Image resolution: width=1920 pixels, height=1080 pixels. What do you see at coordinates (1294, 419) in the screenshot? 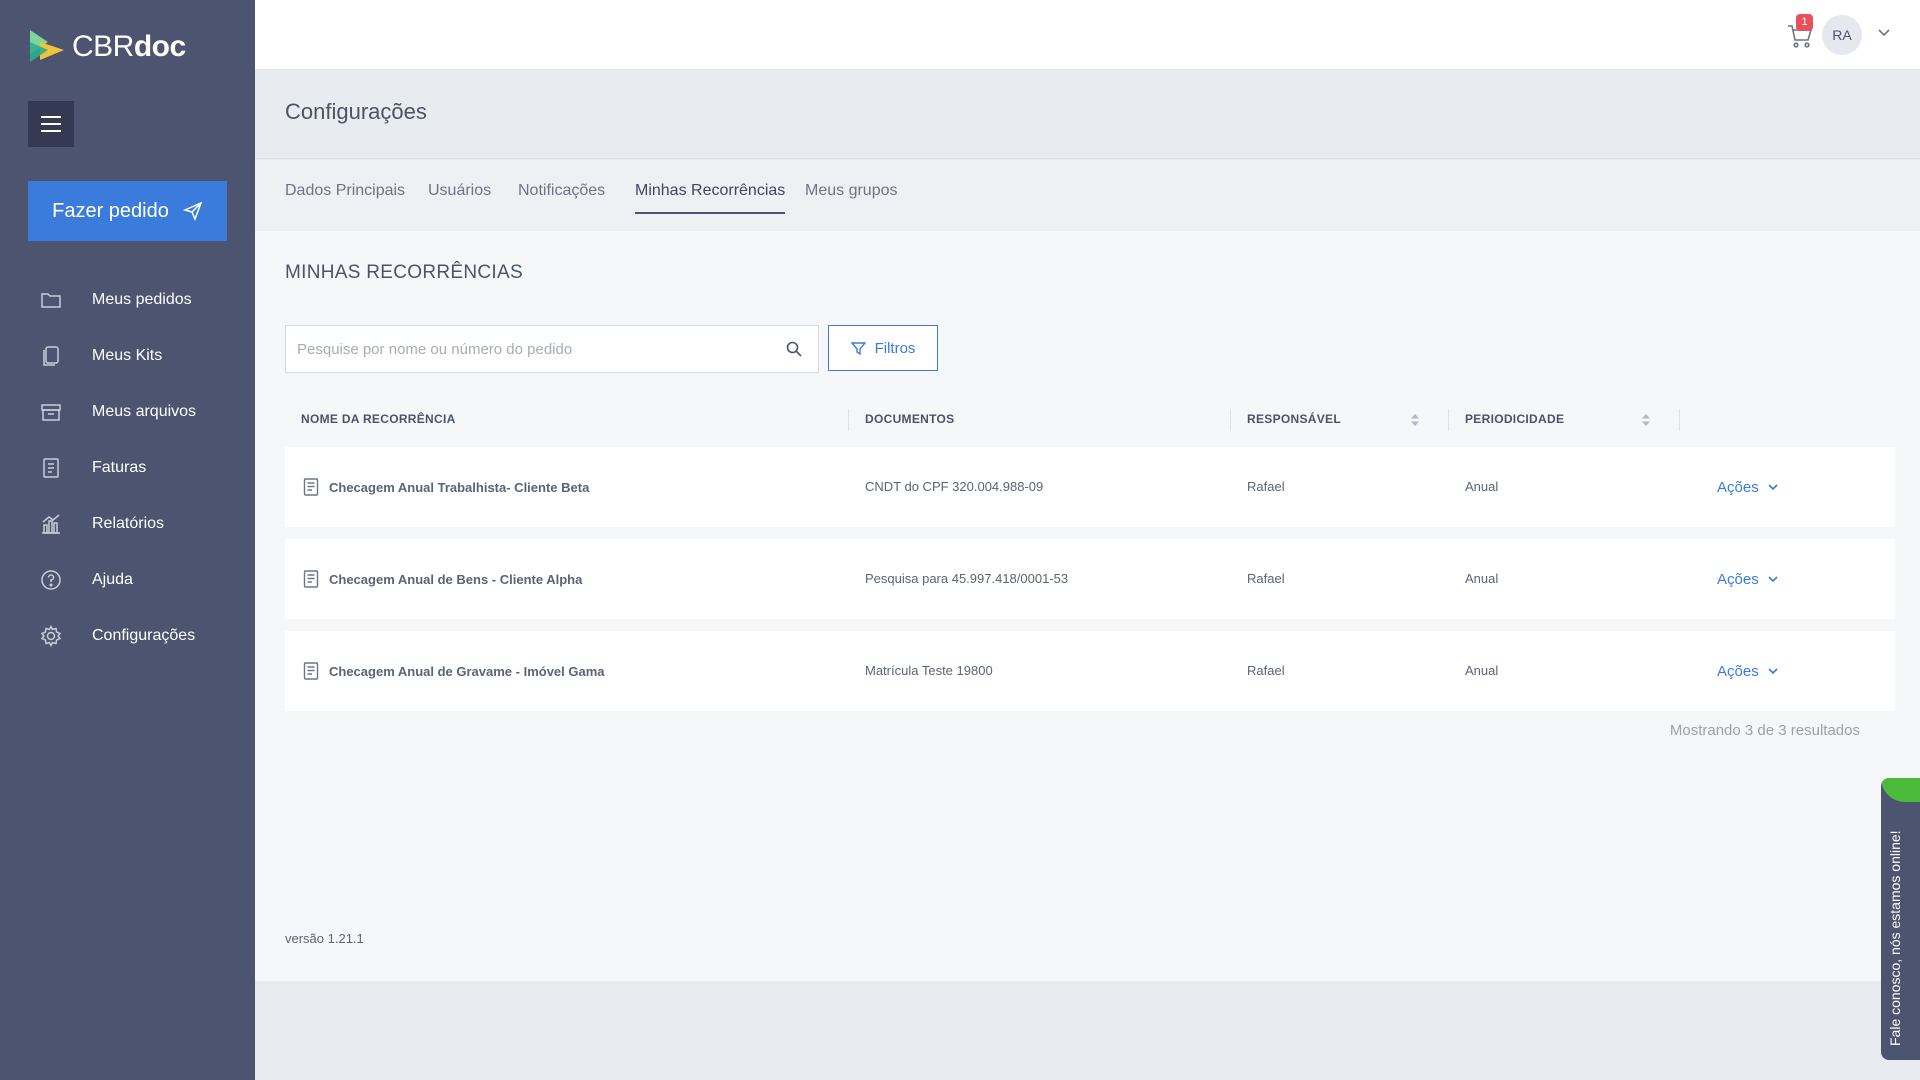
I see `column-header-responsavel: RESPONSÁVEL` at bounding box center [1294, 419].